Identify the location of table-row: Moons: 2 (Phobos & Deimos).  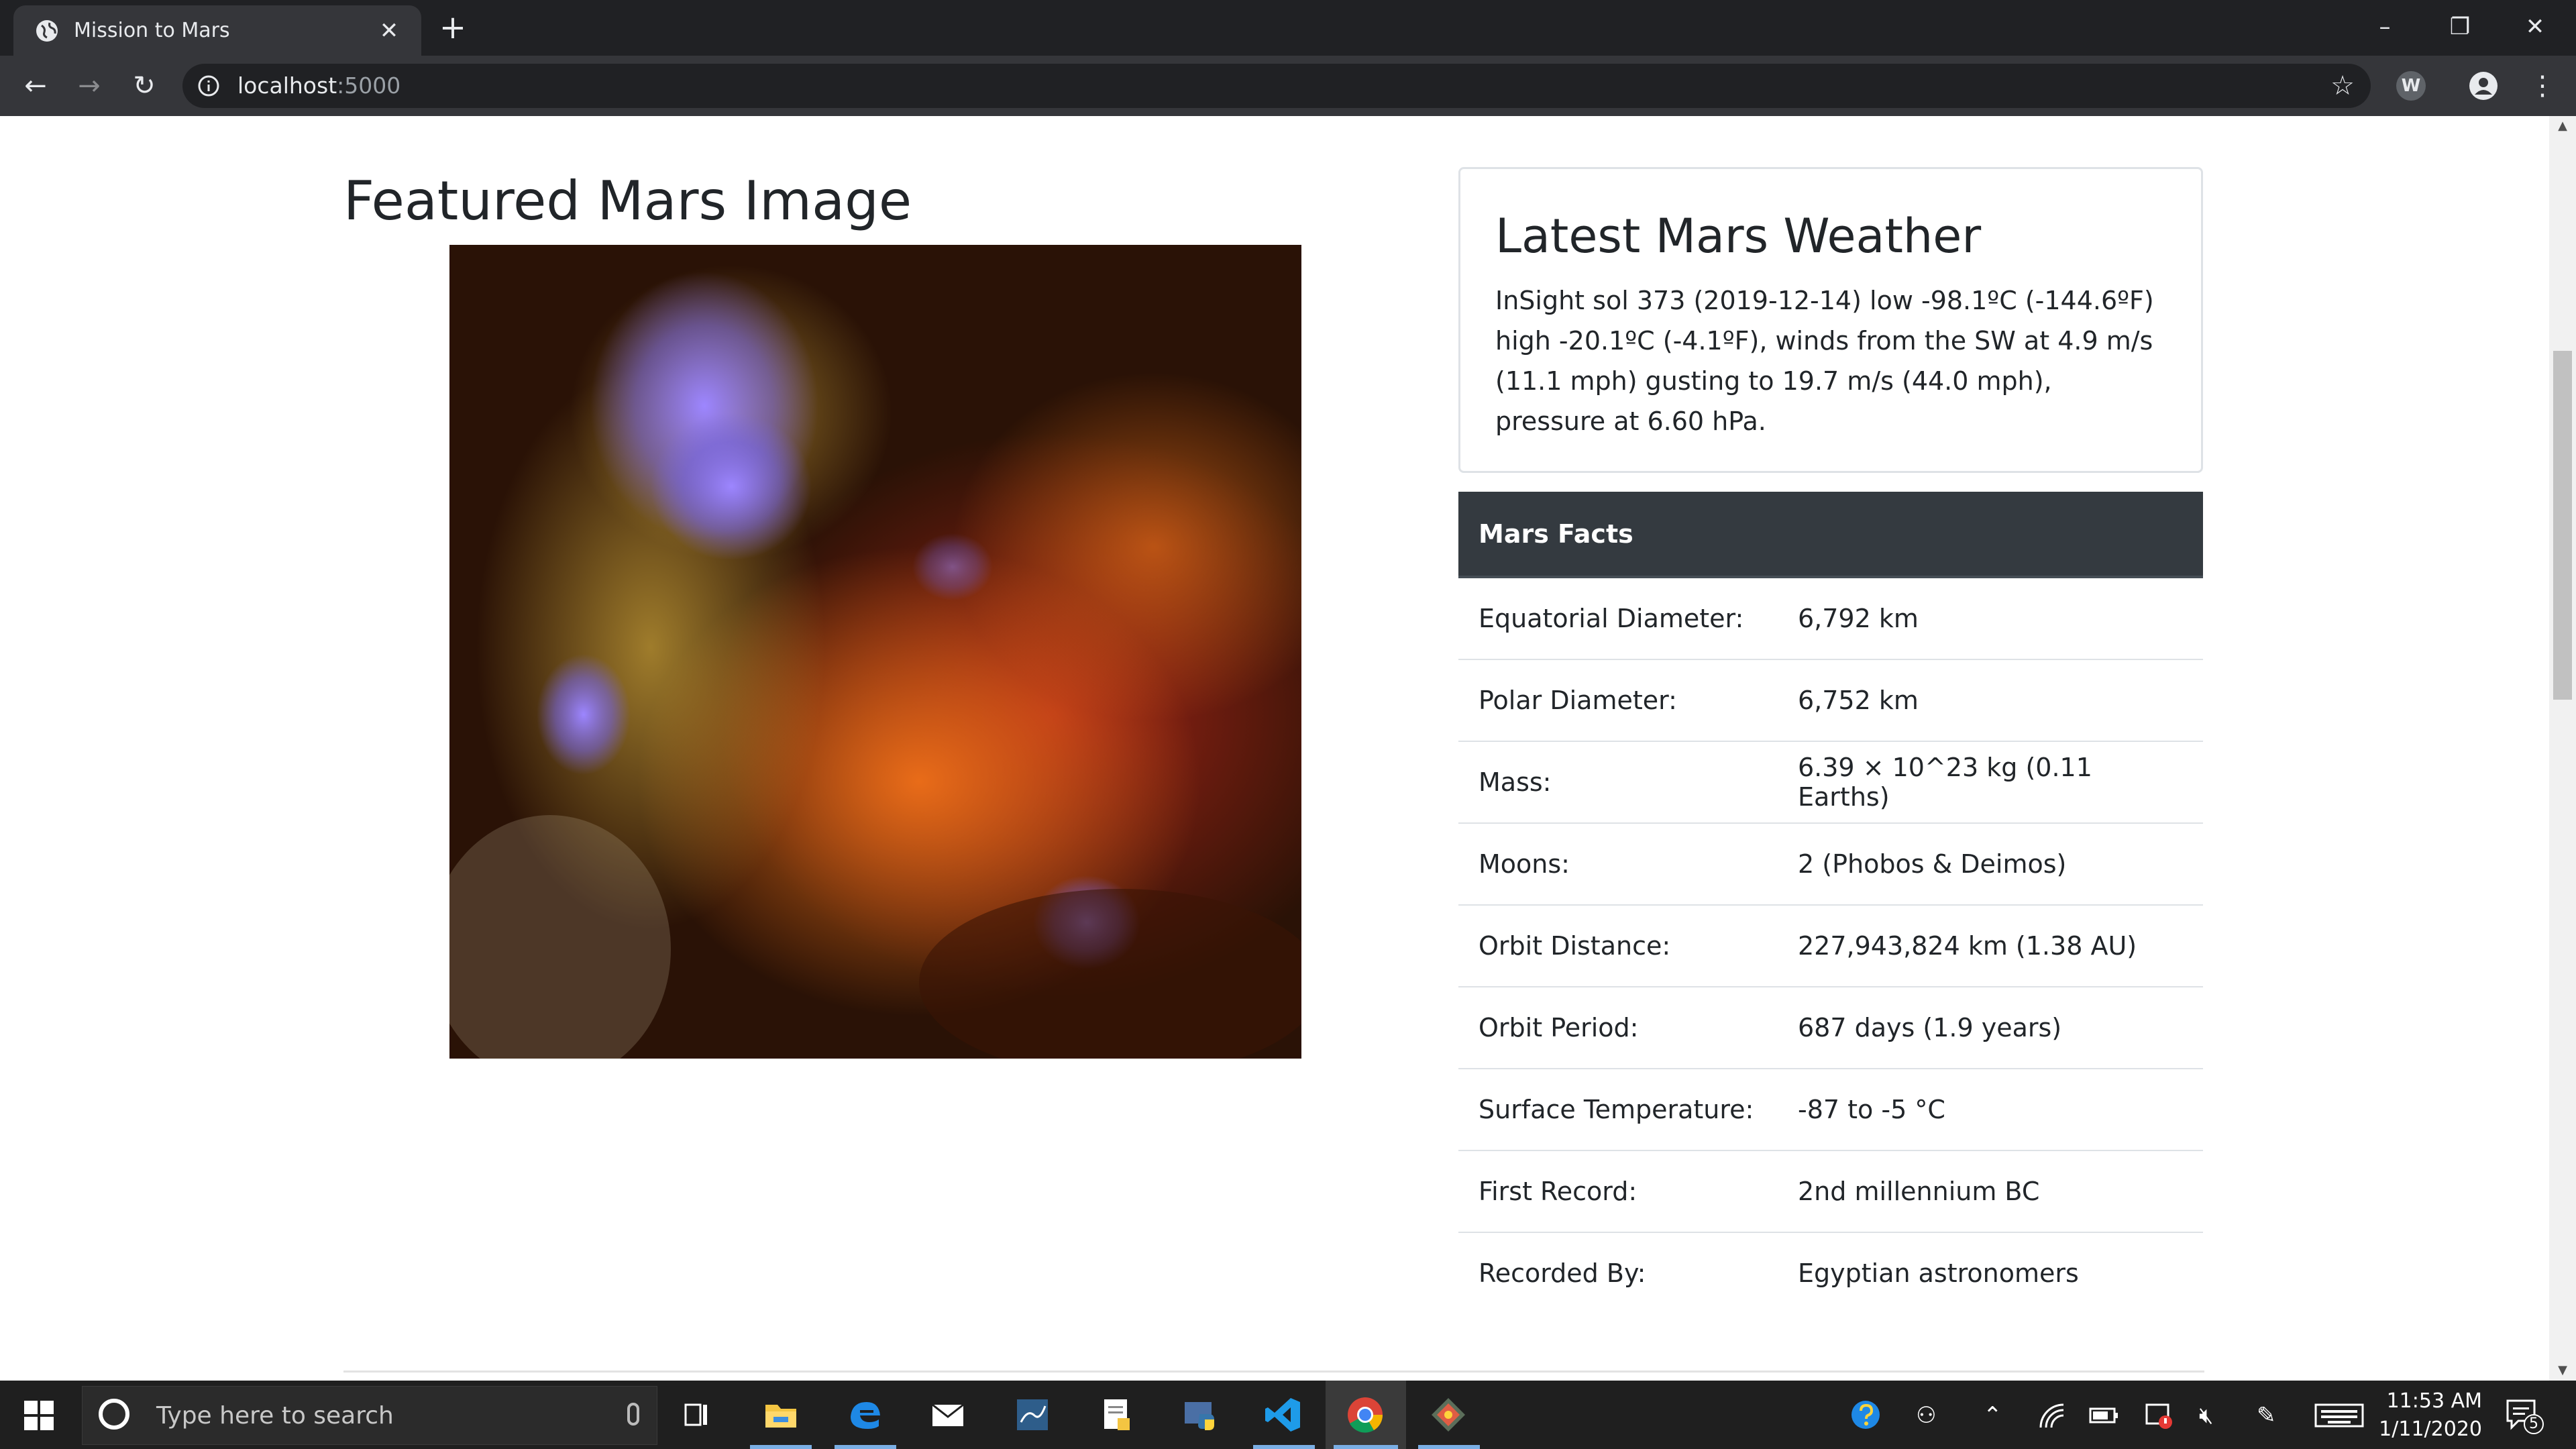
(1830, 863).